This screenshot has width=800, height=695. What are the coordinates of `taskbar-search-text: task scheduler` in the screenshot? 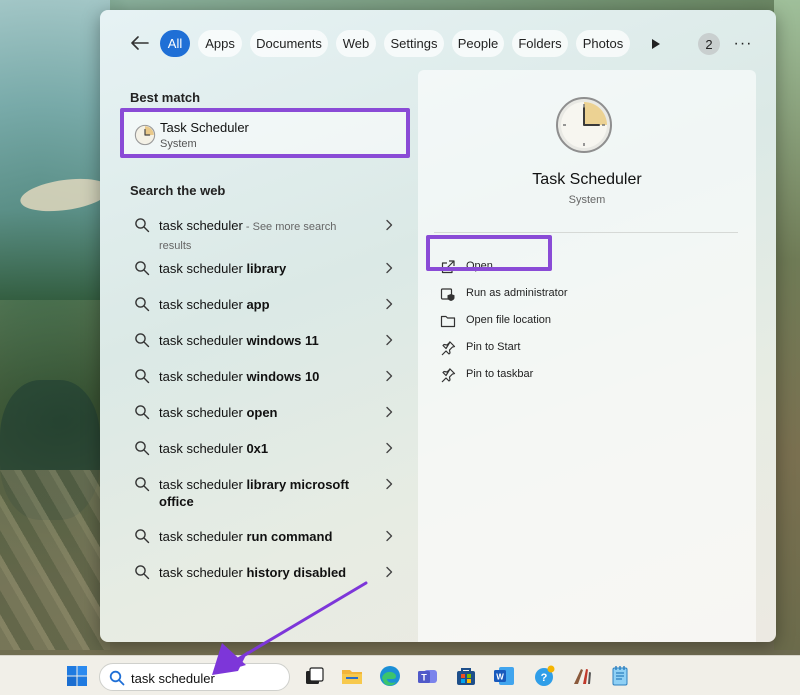 It's located at (173, 678).